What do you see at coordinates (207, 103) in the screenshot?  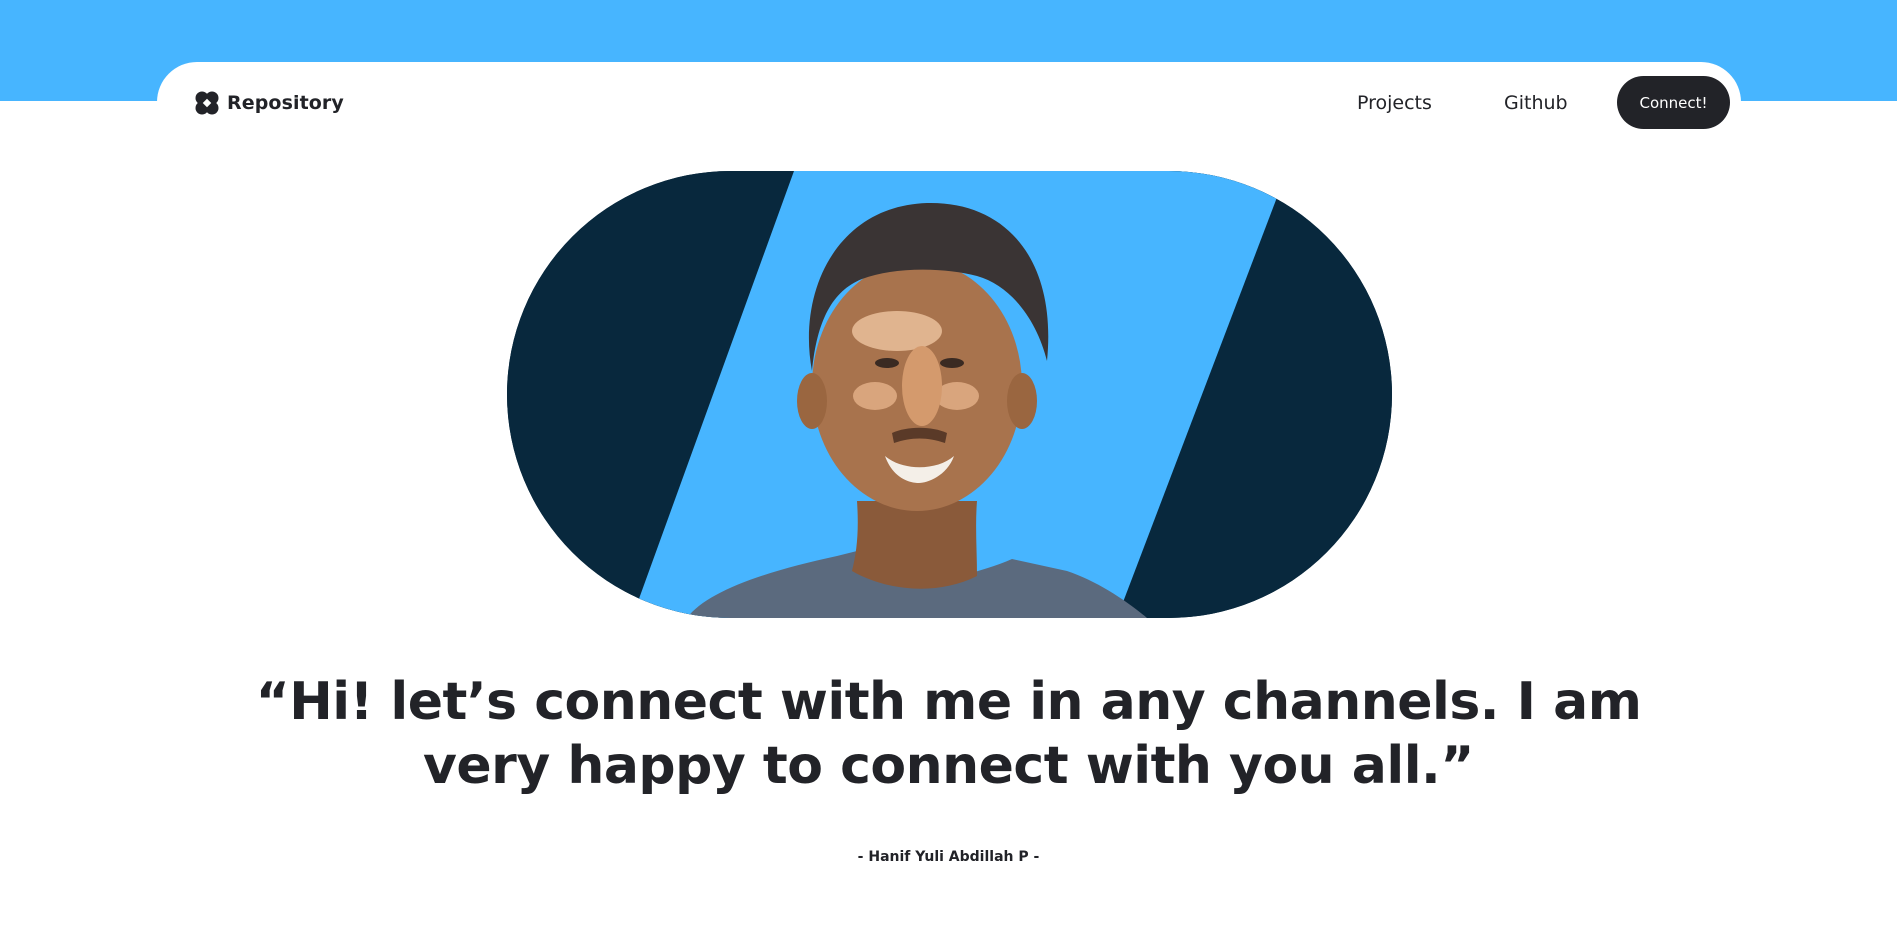 I see `clover-logo-icon` at bounding box center [207, 103].